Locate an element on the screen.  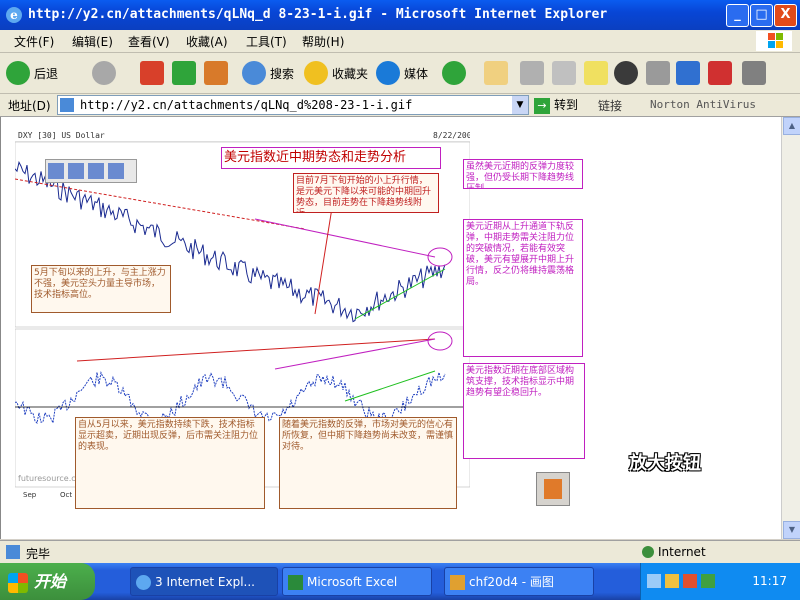
addon-button is located at coordinates (722, 73).